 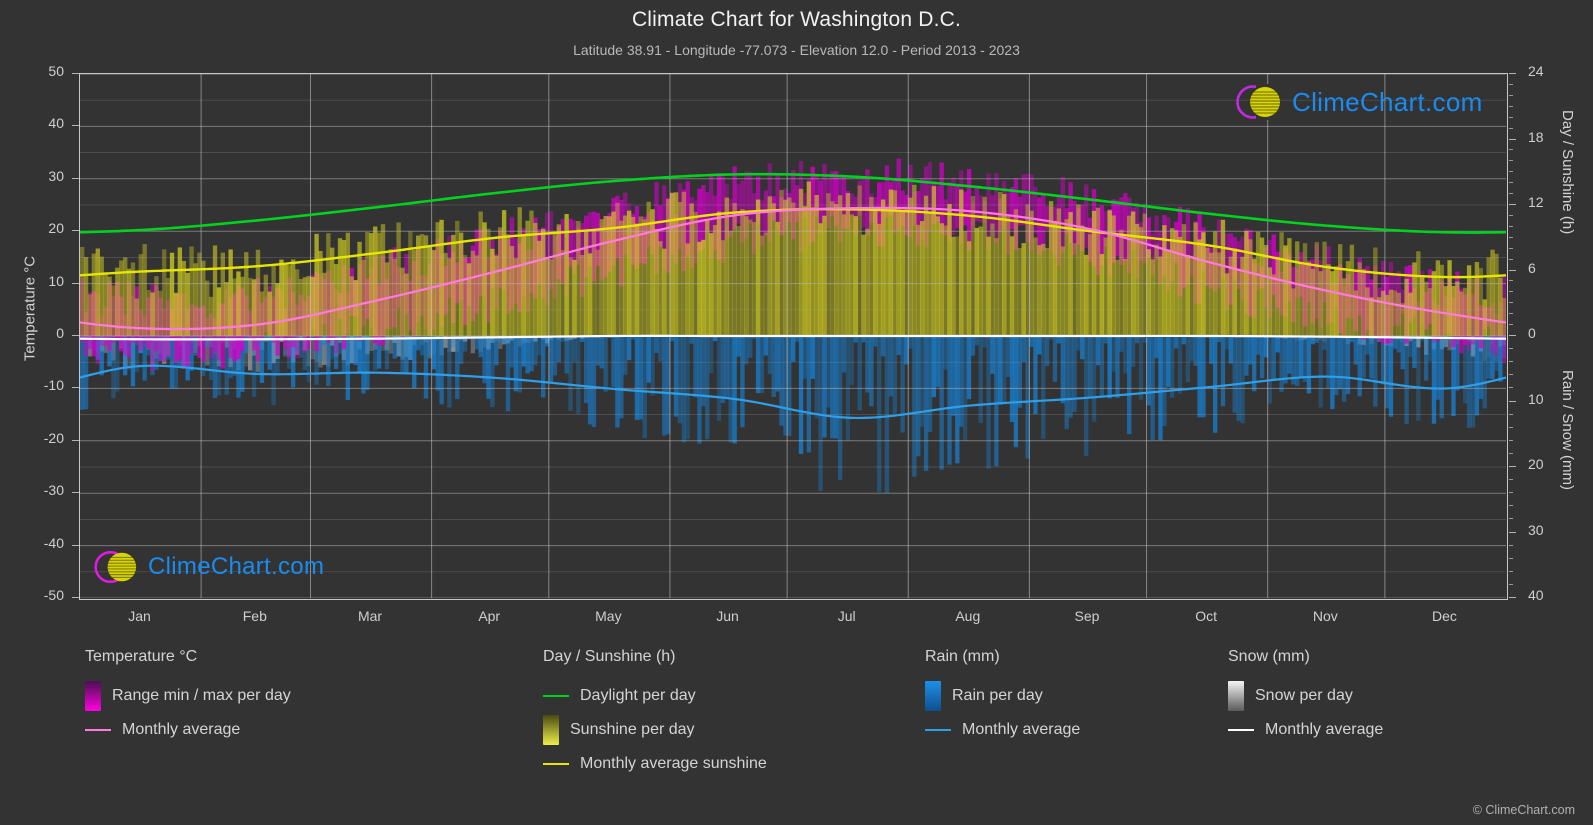 I want to click on legend-item: Range min / max per day, so click(x=188, y=696).